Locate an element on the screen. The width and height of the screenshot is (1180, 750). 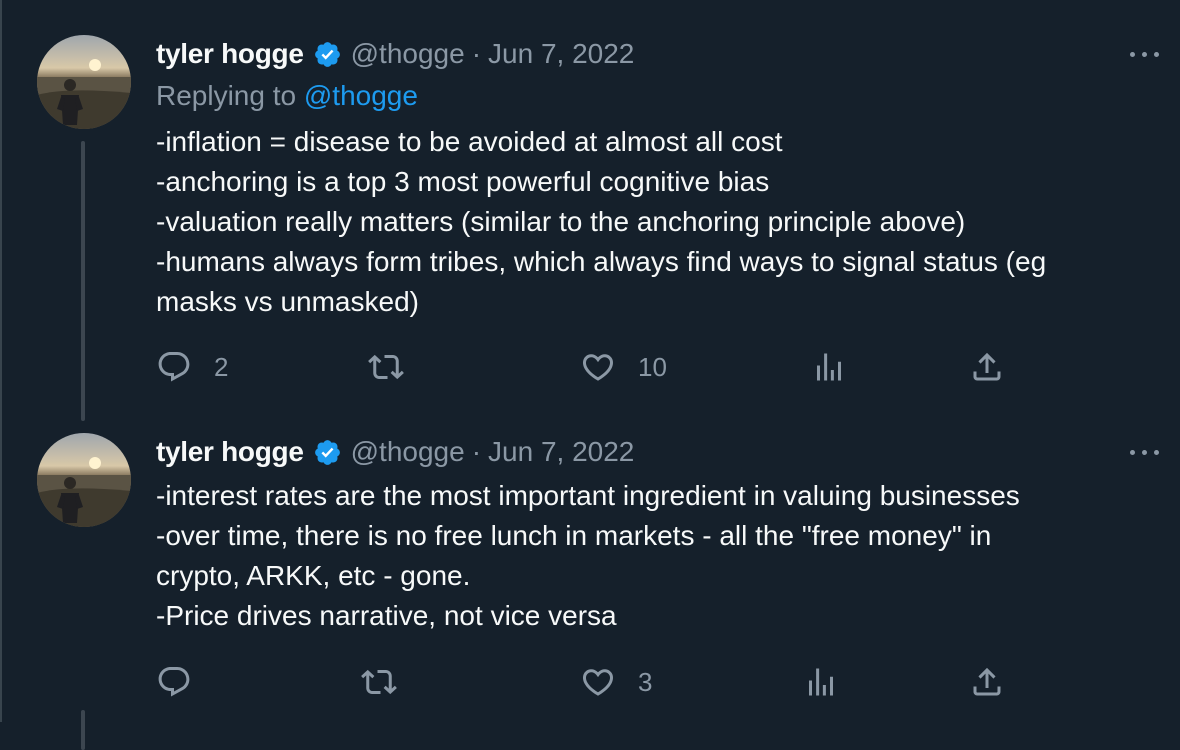
like-count: 10 is located at coordinates (652, 366).